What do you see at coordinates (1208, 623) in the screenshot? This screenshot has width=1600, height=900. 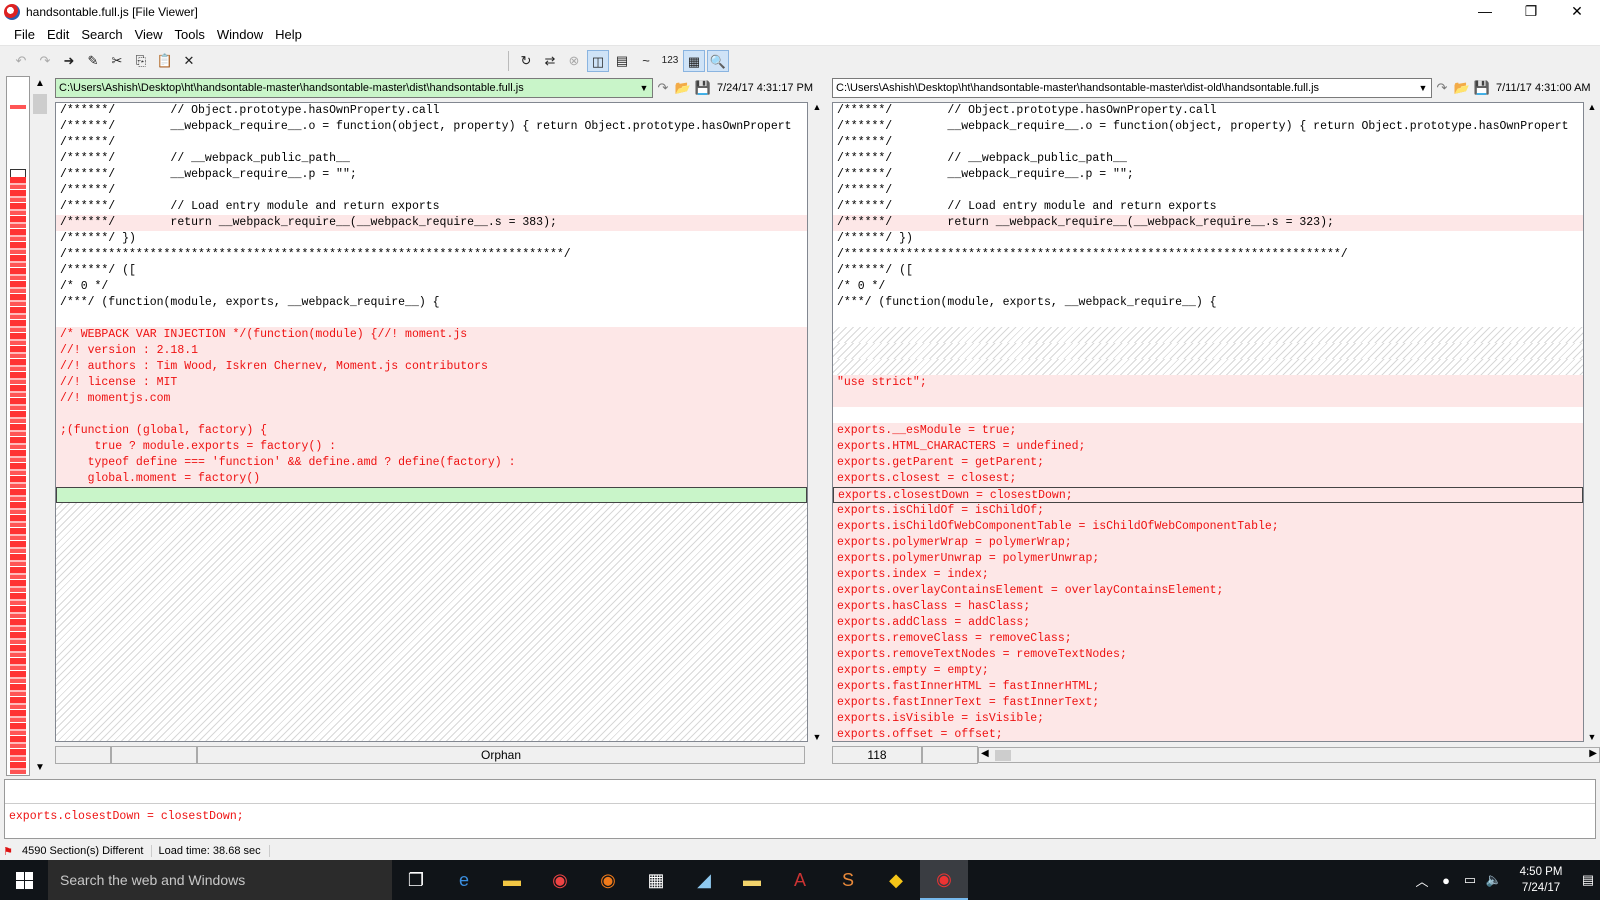 I see `code-line: exports.addClass = addClass;` at bounding box center [1208, 623].